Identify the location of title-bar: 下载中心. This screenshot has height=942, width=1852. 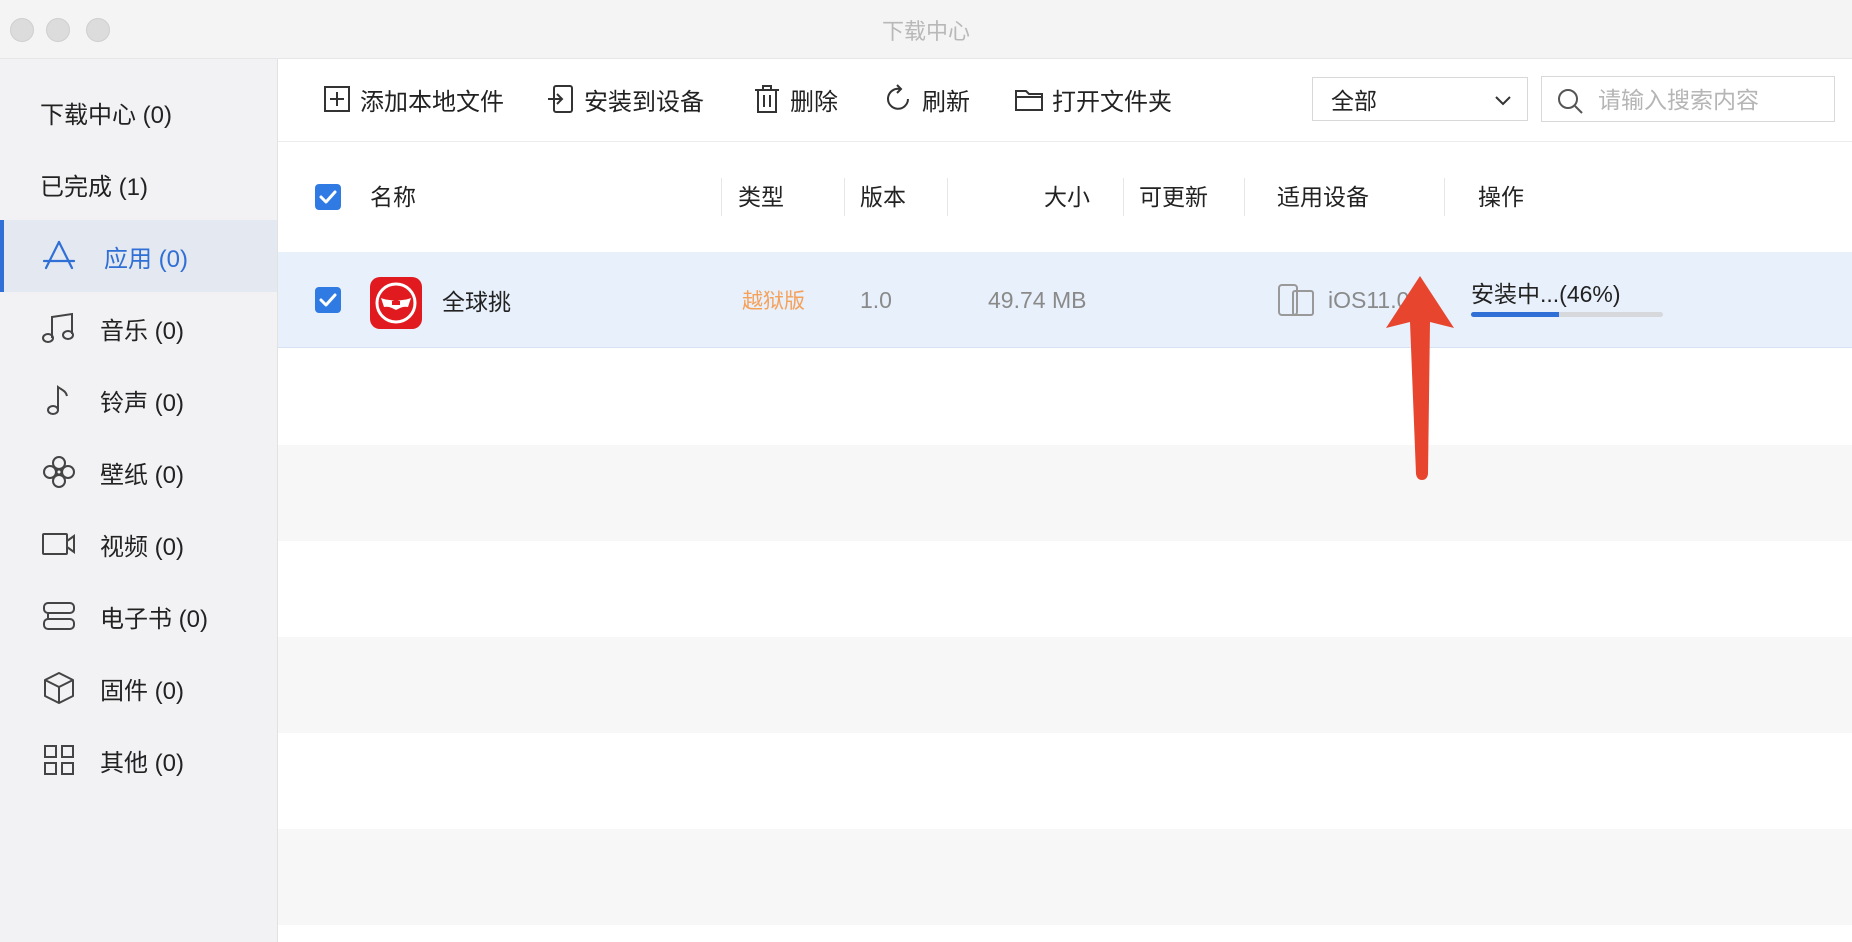
(926, 29).